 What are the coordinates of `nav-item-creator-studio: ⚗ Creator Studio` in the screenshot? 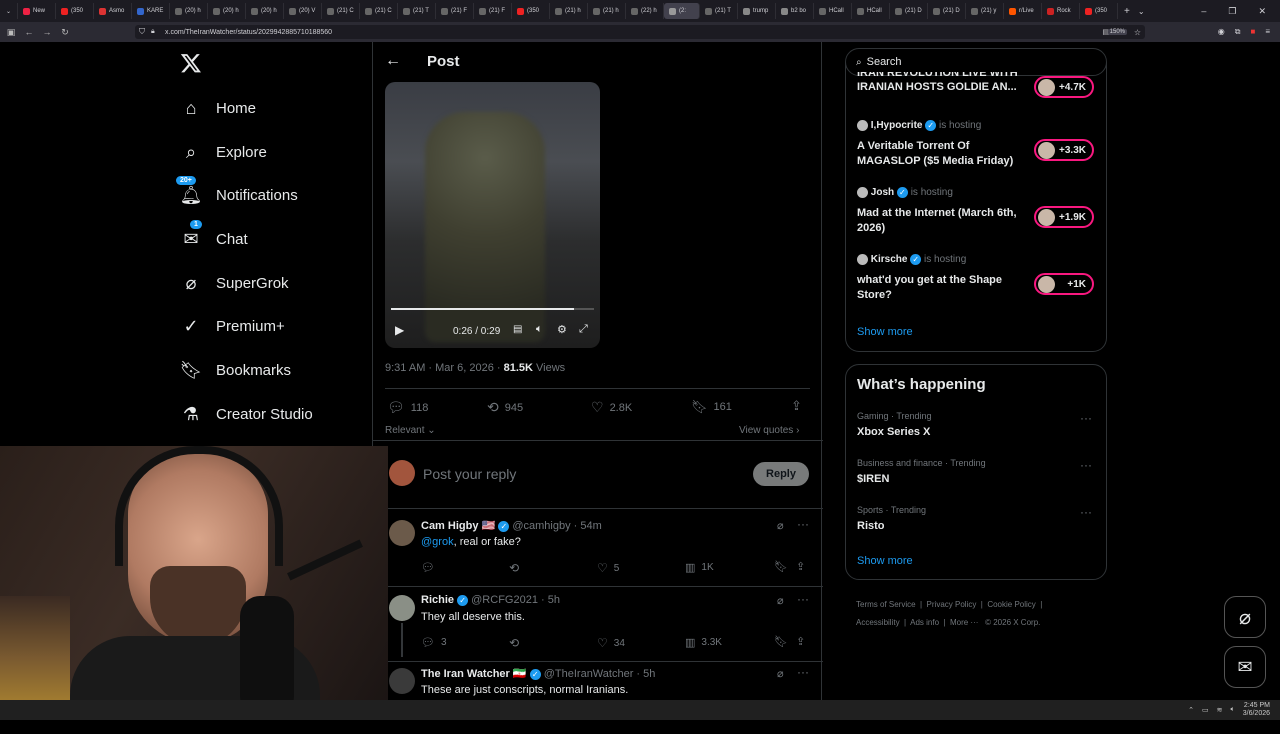 It's located at (246, 414).